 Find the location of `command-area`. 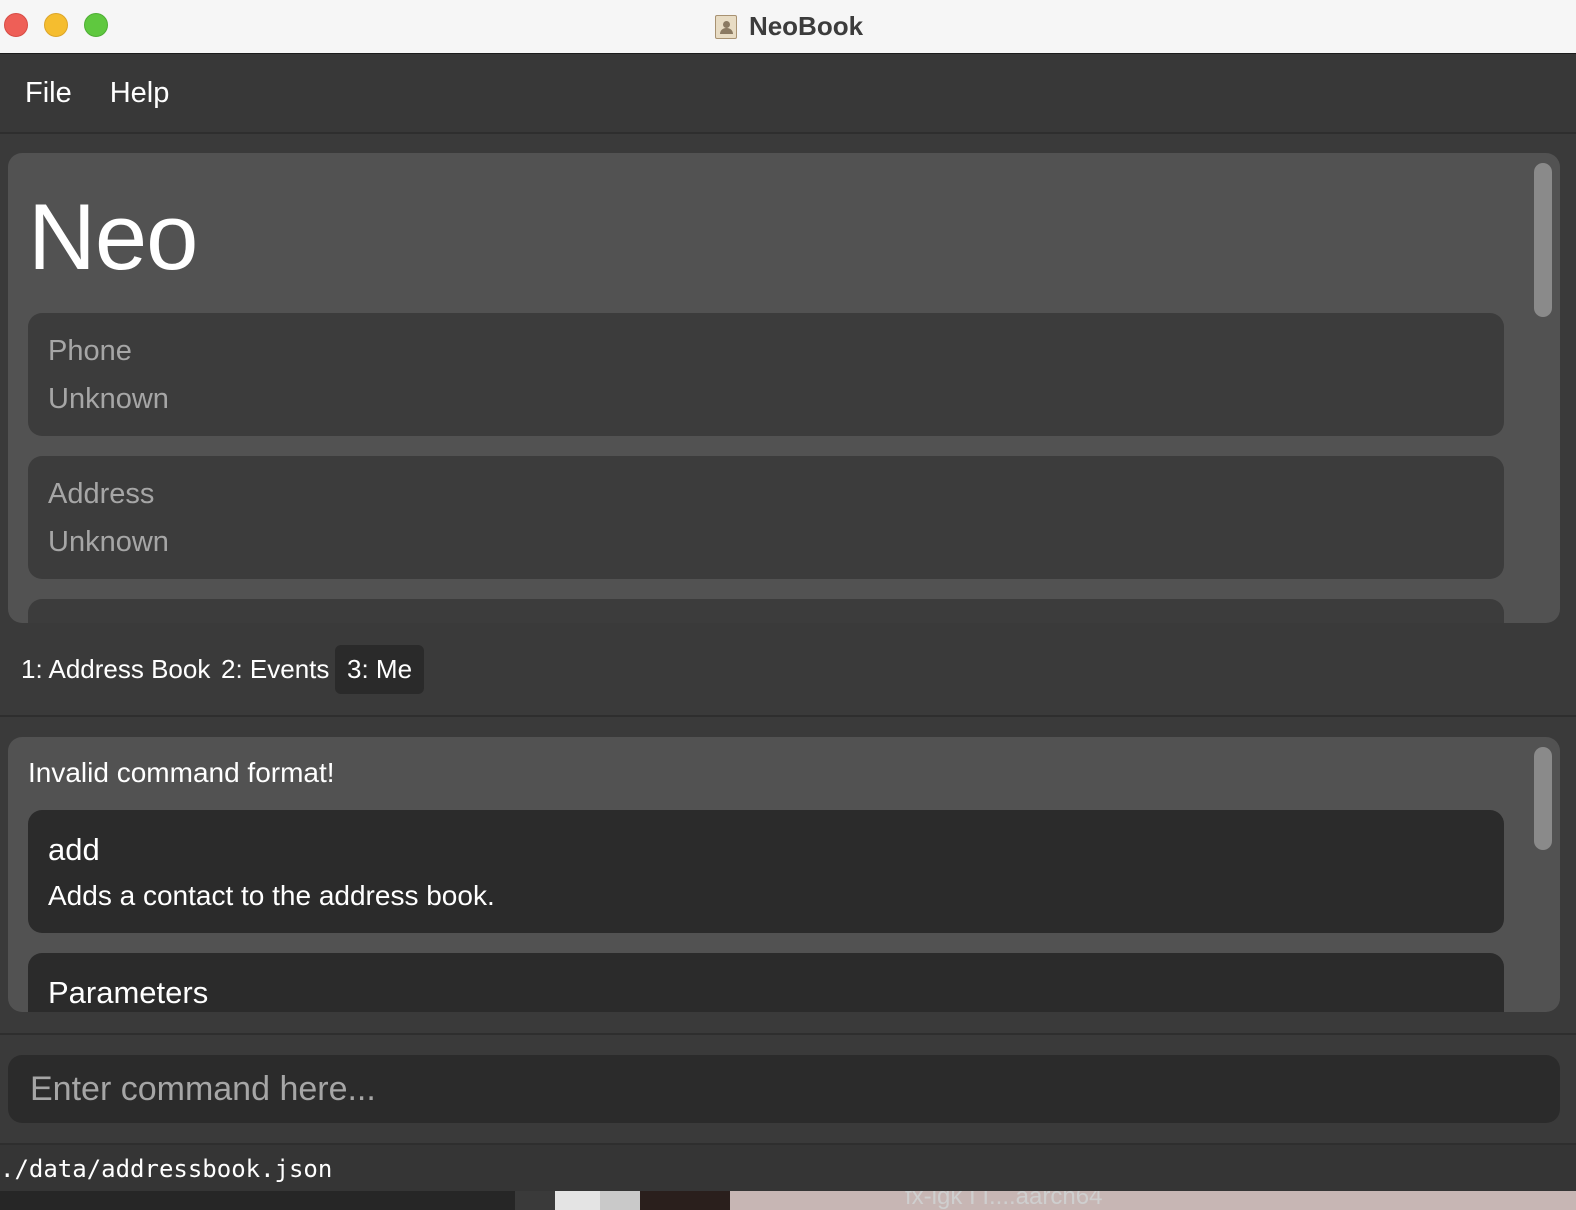

command-area is located at coordinates (788, 1089).